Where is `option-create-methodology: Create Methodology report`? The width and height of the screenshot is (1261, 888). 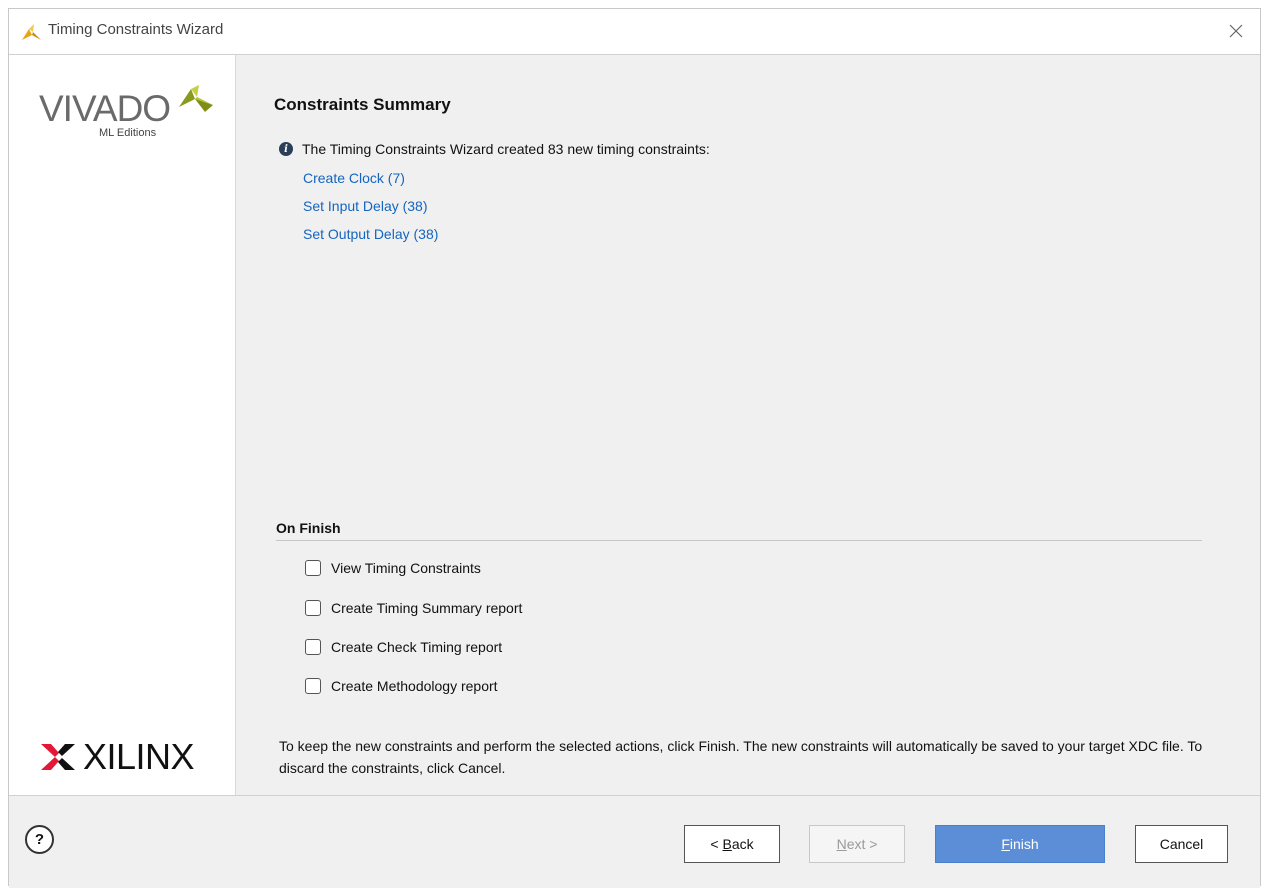 option-create-methodology: Create Methodology report is located at coordinates (401, 686).